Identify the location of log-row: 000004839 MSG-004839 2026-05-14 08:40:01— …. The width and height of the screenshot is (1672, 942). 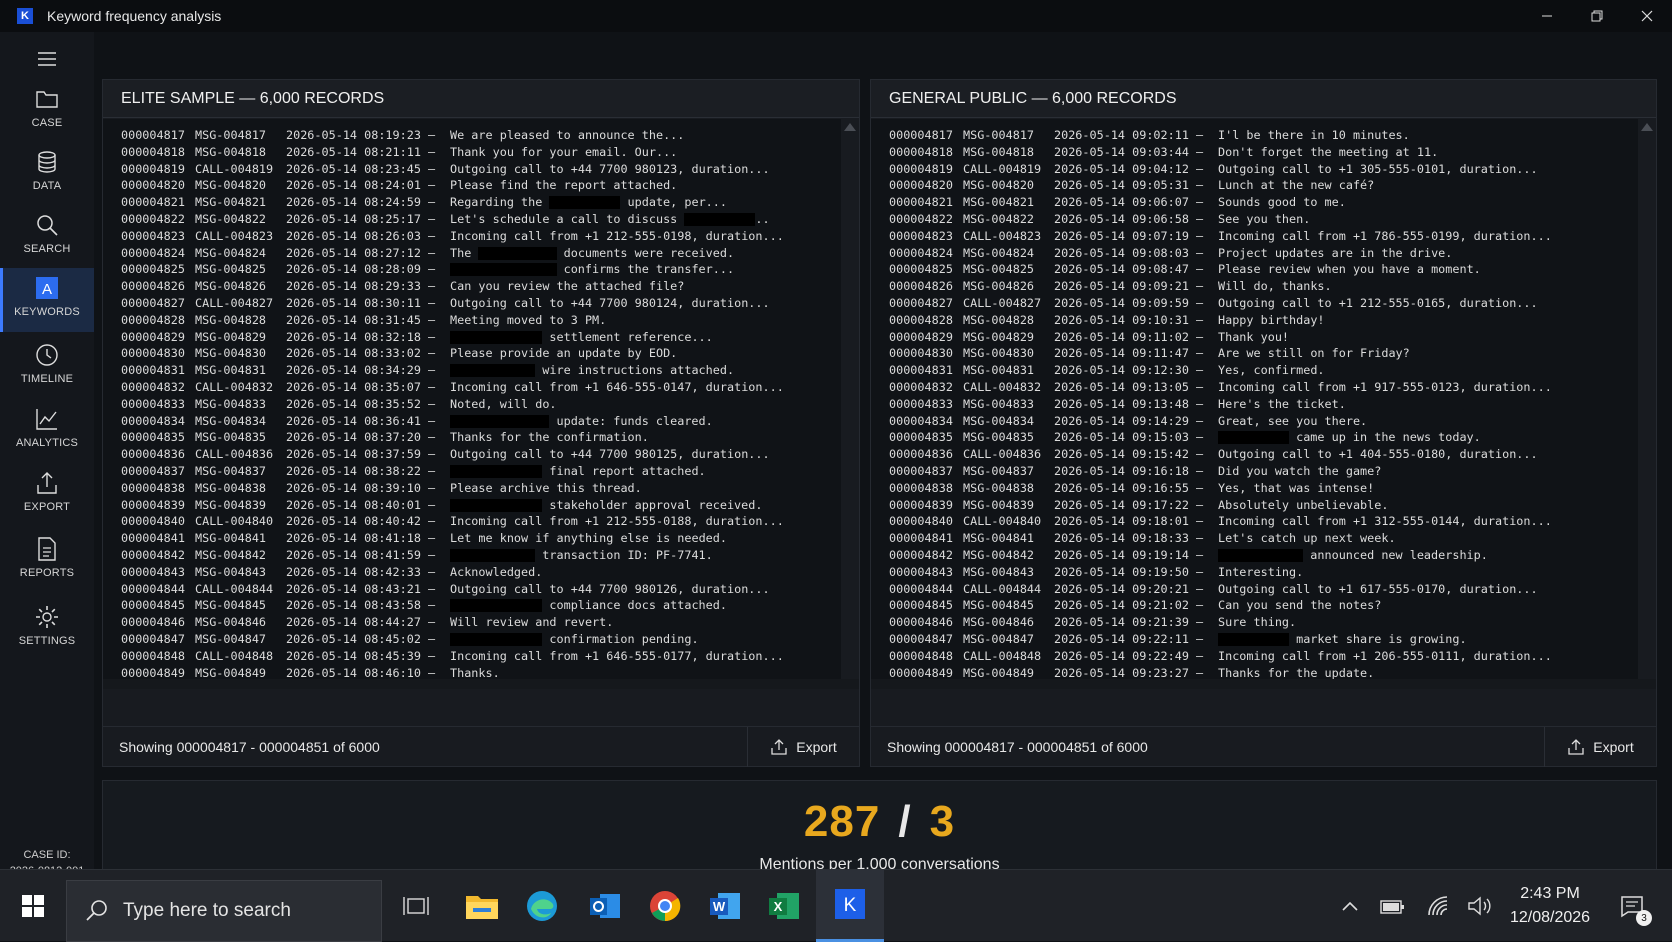
(481, 505).